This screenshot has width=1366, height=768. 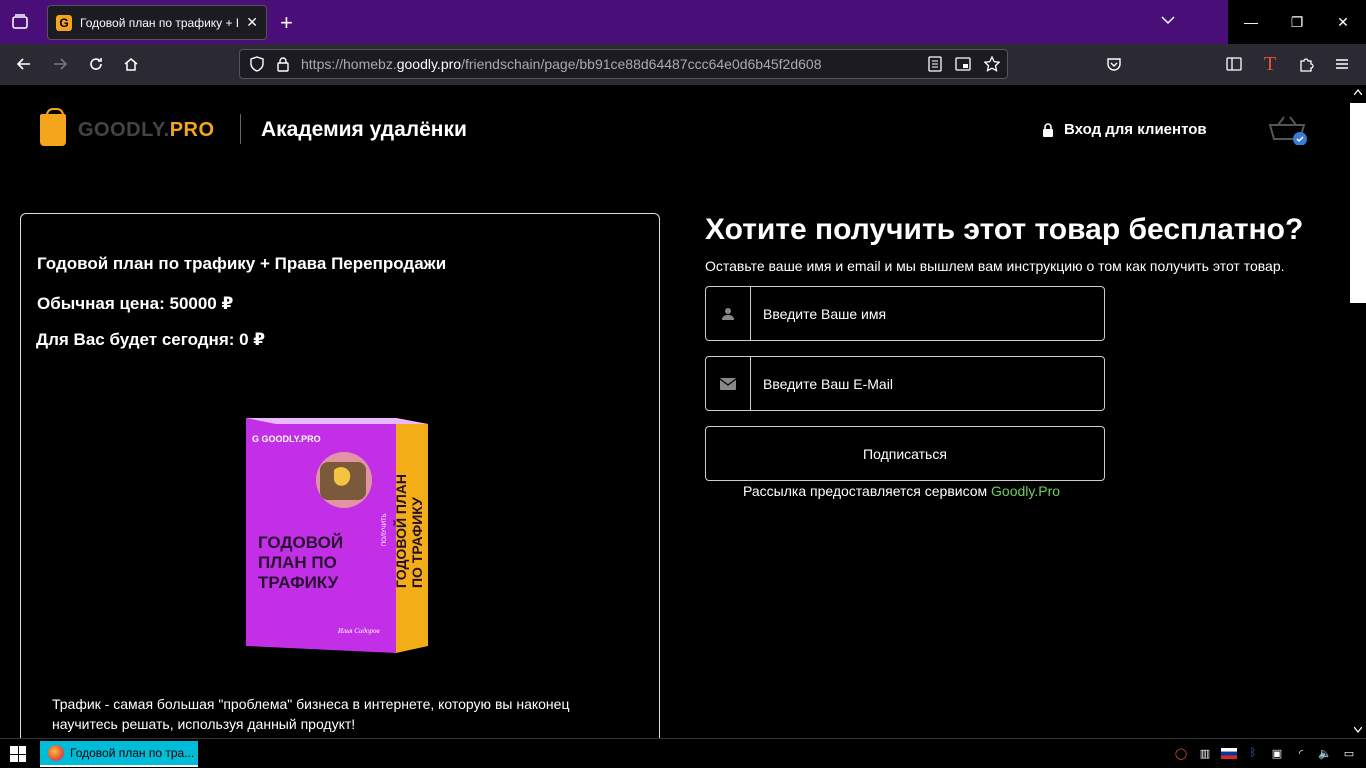 What do you see at coordinates (1343, 22) in the screenshot?
I see `window-close-icon: ✕` at bounding box center [1343, 22].